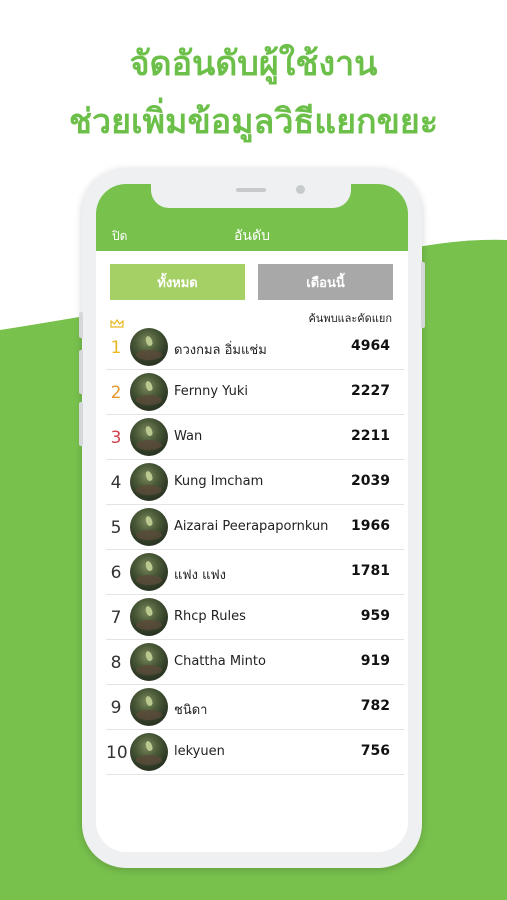 The width and height of the screenshot is (507, 900). Describe the element at coordinates (255, 392) in the screenshot. I see `leaderboard-row: 2 Fernny Yuki 2227` at that location.